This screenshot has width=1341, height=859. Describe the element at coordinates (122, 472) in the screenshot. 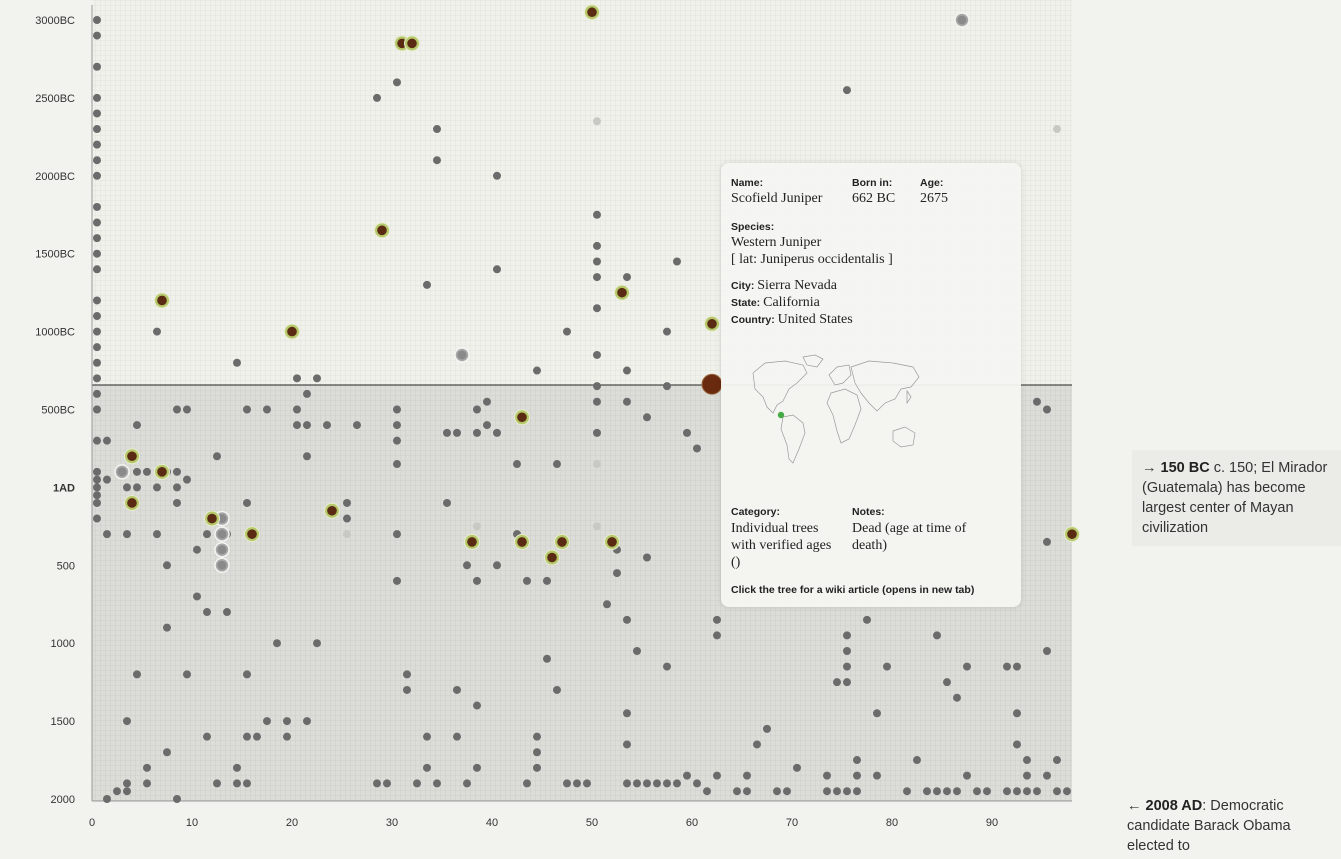

I see `notable-tree-core` at that location.